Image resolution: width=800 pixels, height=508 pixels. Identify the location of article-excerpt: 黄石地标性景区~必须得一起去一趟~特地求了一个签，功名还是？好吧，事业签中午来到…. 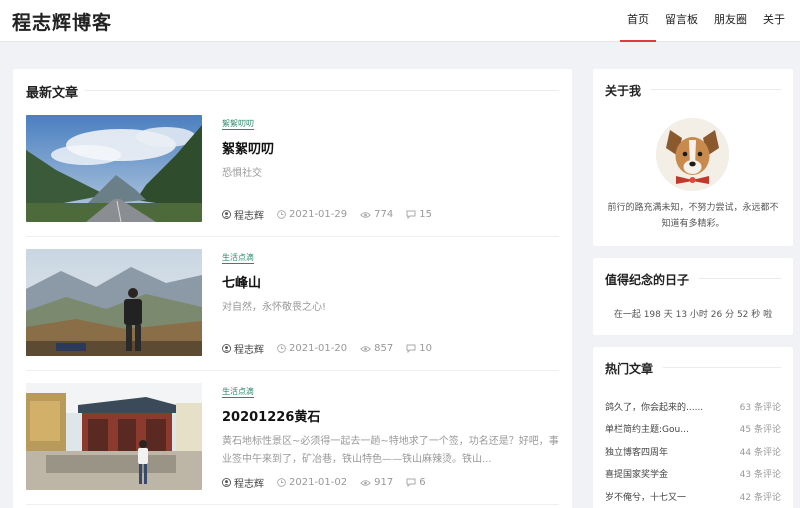
(390, 450).